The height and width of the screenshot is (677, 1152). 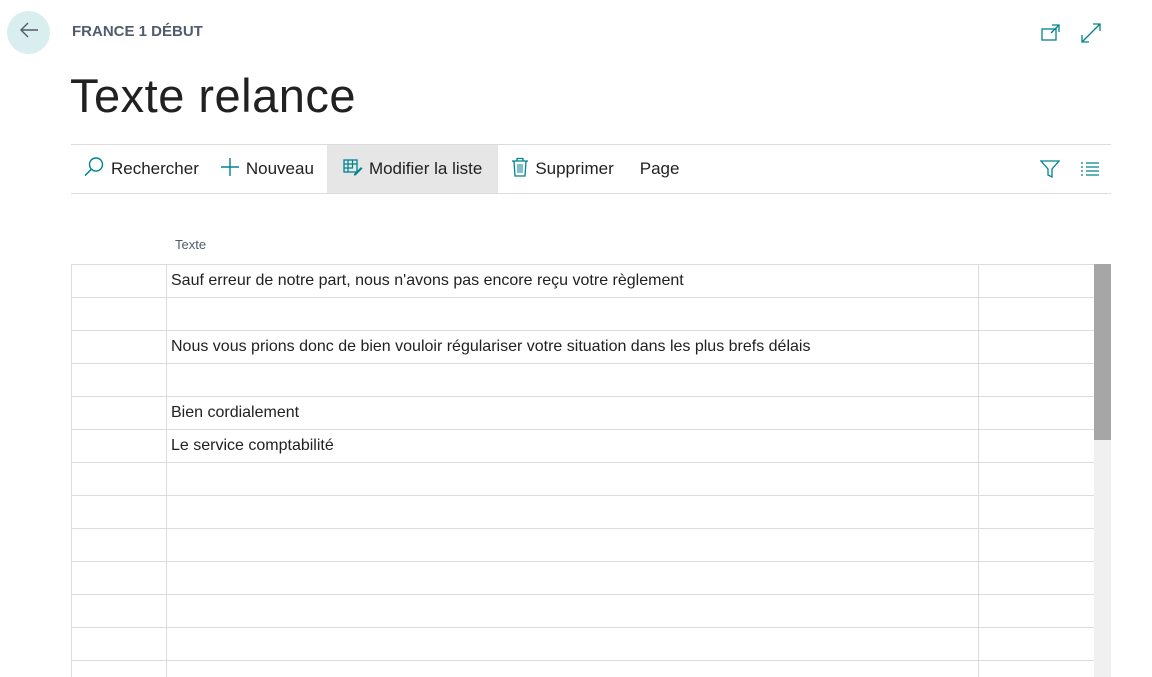 What do you see at coordinates (155, 168) in the screenshot?
I see `search-button-label: Rechercher` at bounding box center [155, 168].